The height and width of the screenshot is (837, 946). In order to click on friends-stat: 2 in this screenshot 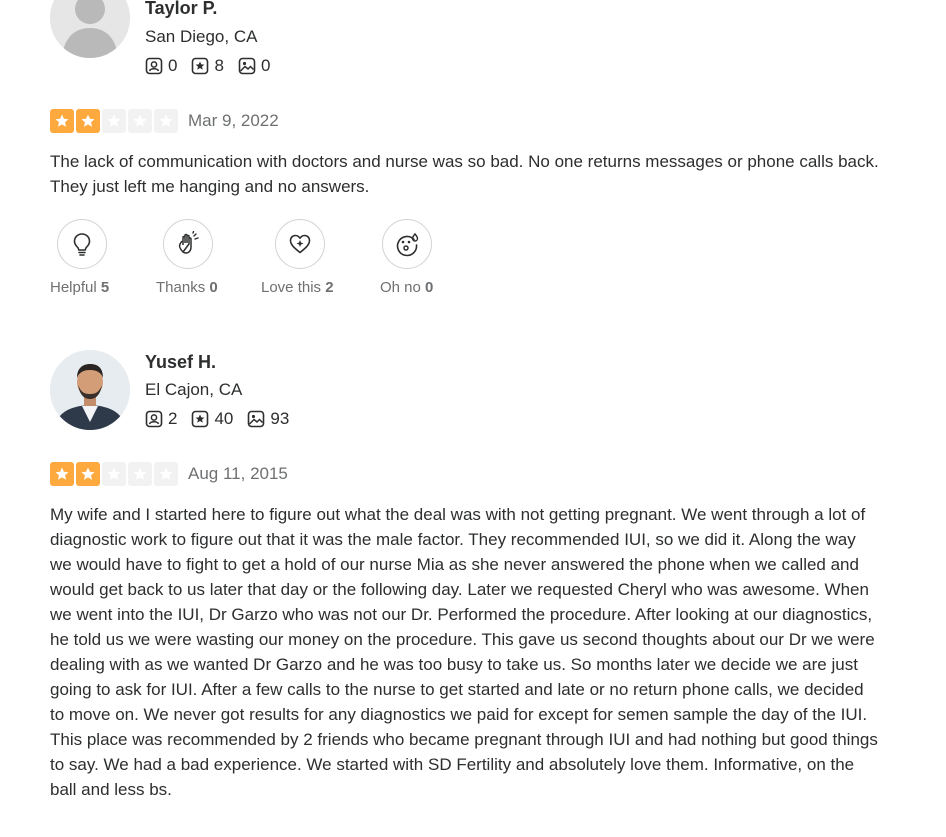, I will do `click(161, 419)`.